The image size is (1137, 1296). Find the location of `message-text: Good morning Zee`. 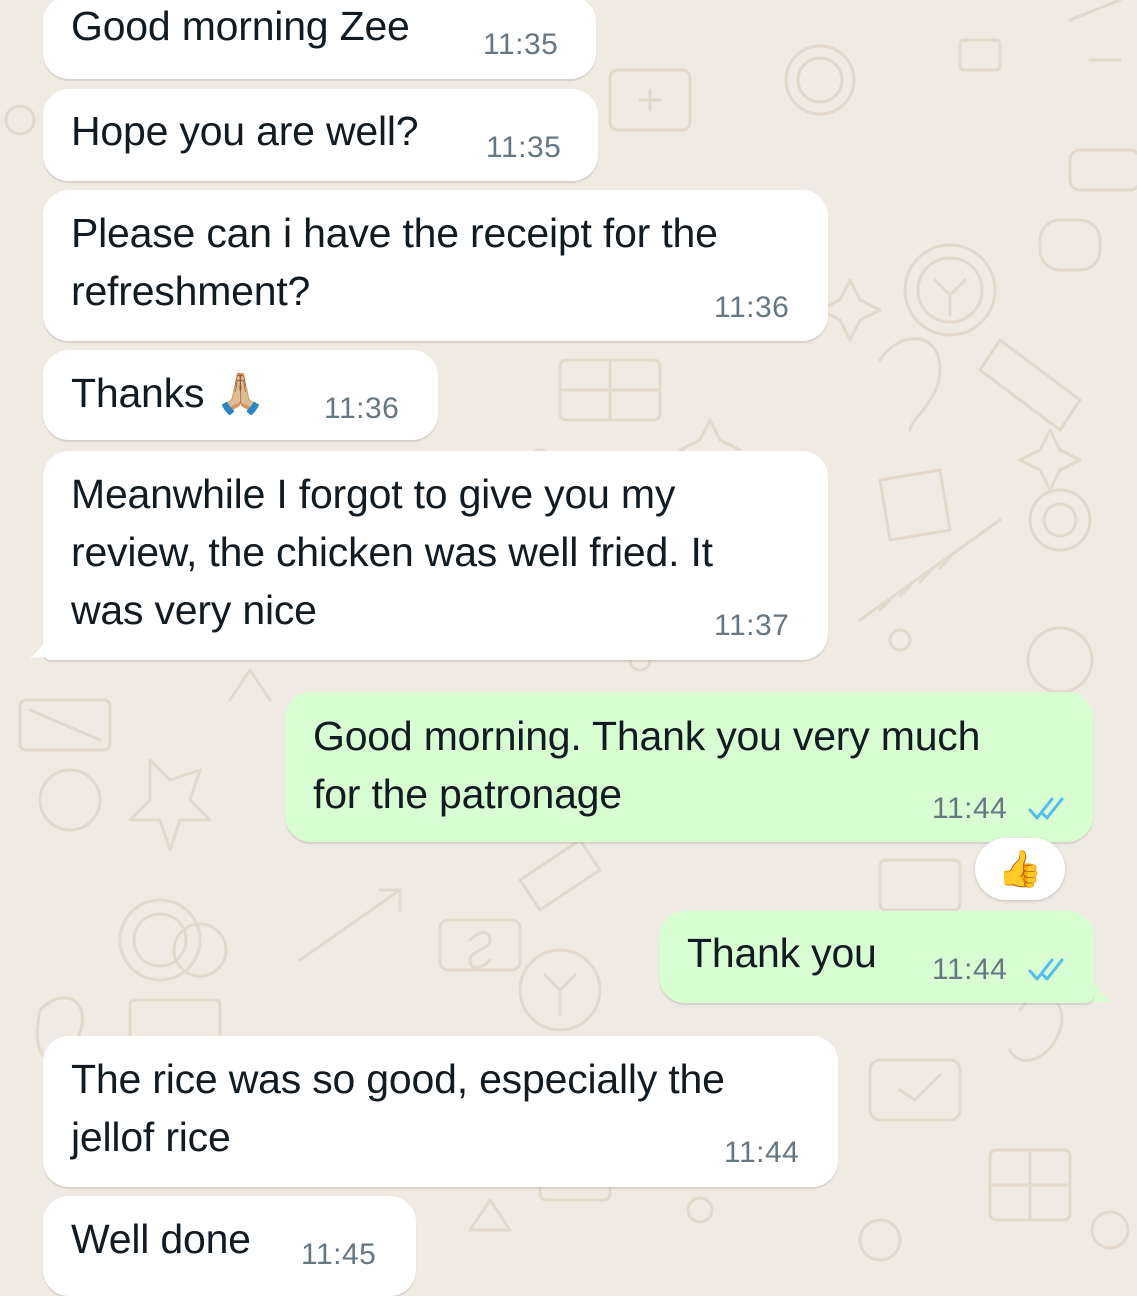

message-text: Good morning Zee is located at coordinates (240, 26).